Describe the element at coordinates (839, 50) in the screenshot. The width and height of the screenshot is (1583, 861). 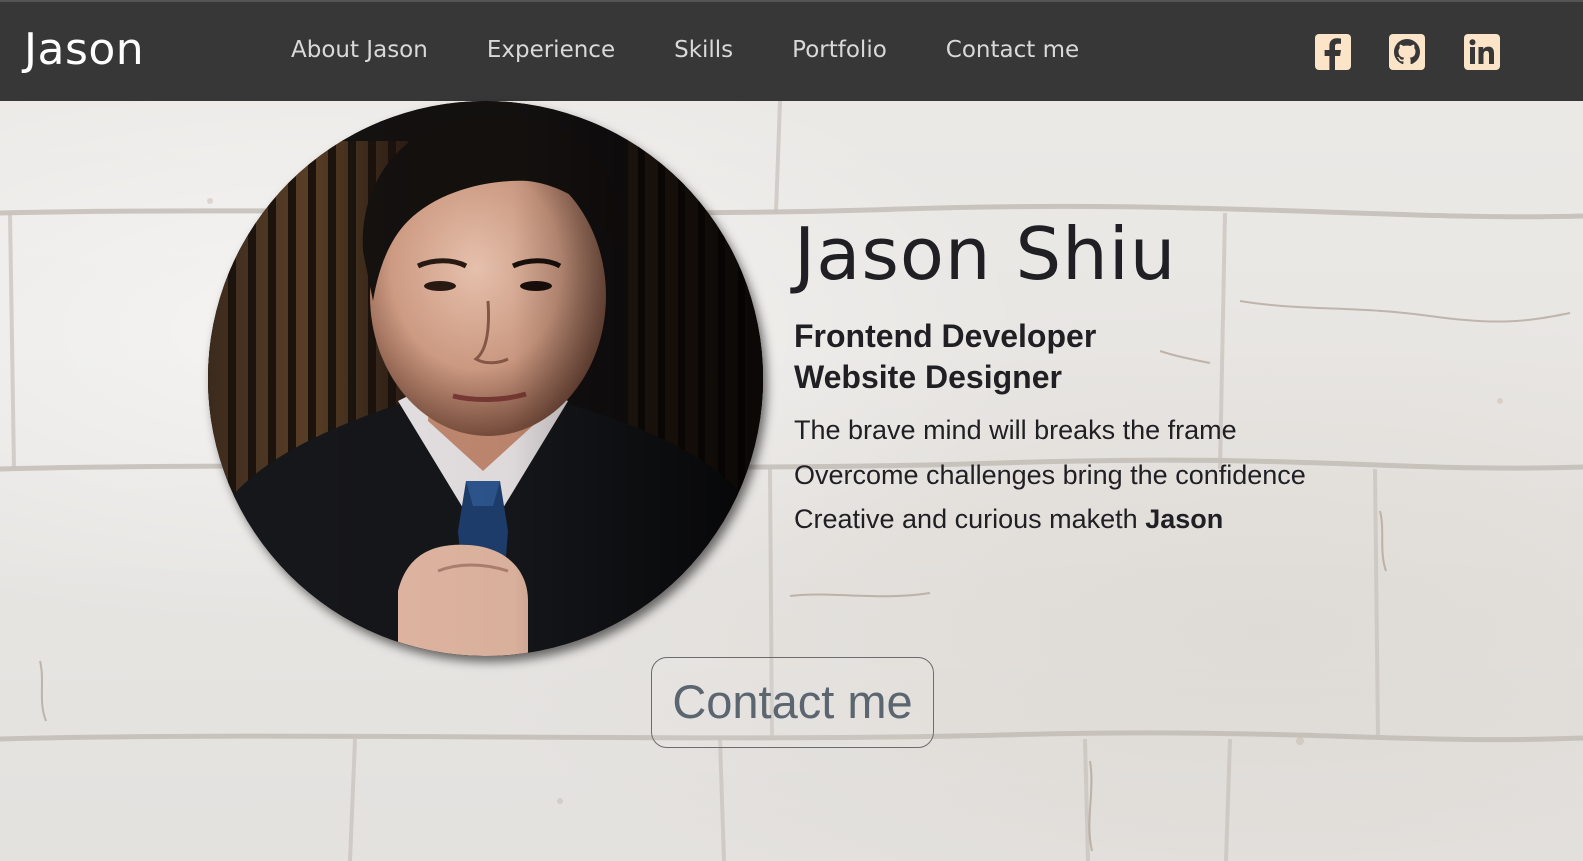
I see `nav-link-portfolio: Portfolio` at that location.